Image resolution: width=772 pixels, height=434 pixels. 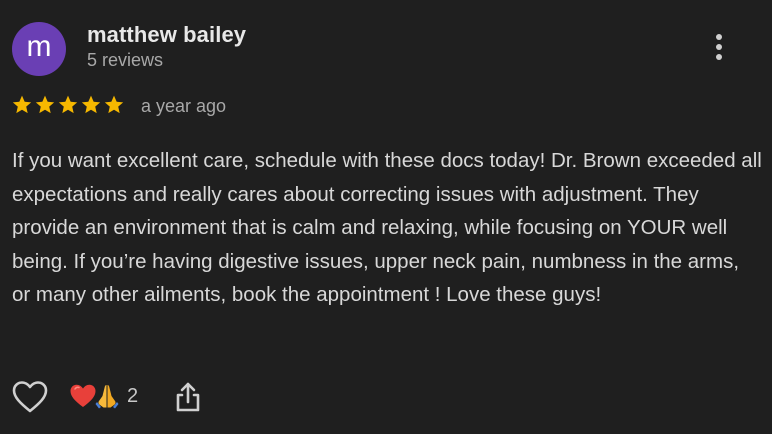 I want to click on avatar: m, so click(x=39, y=49).